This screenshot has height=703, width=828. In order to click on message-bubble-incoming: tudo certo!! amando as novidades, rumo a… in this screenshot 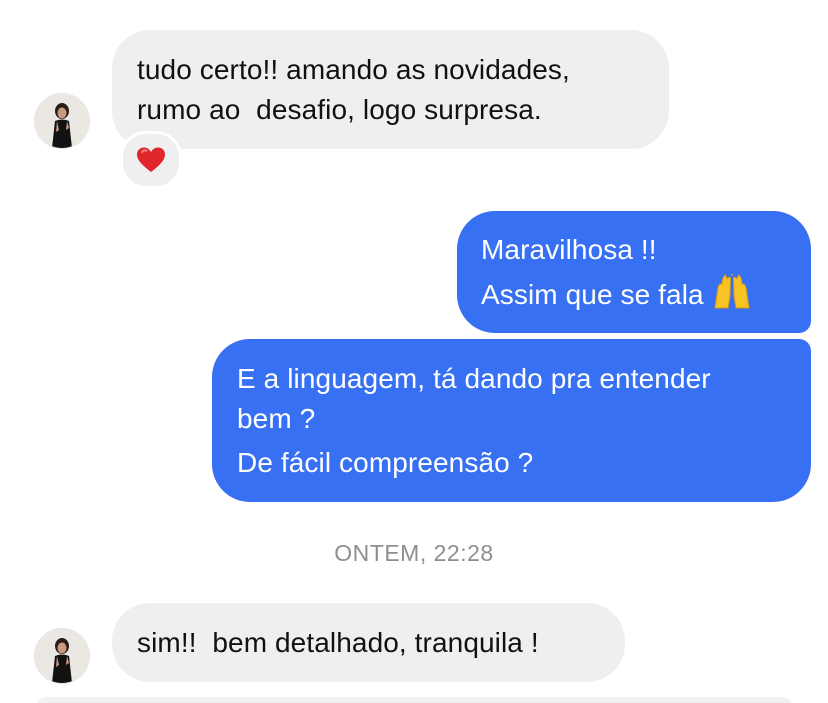, I will do `click(390, 89)`.